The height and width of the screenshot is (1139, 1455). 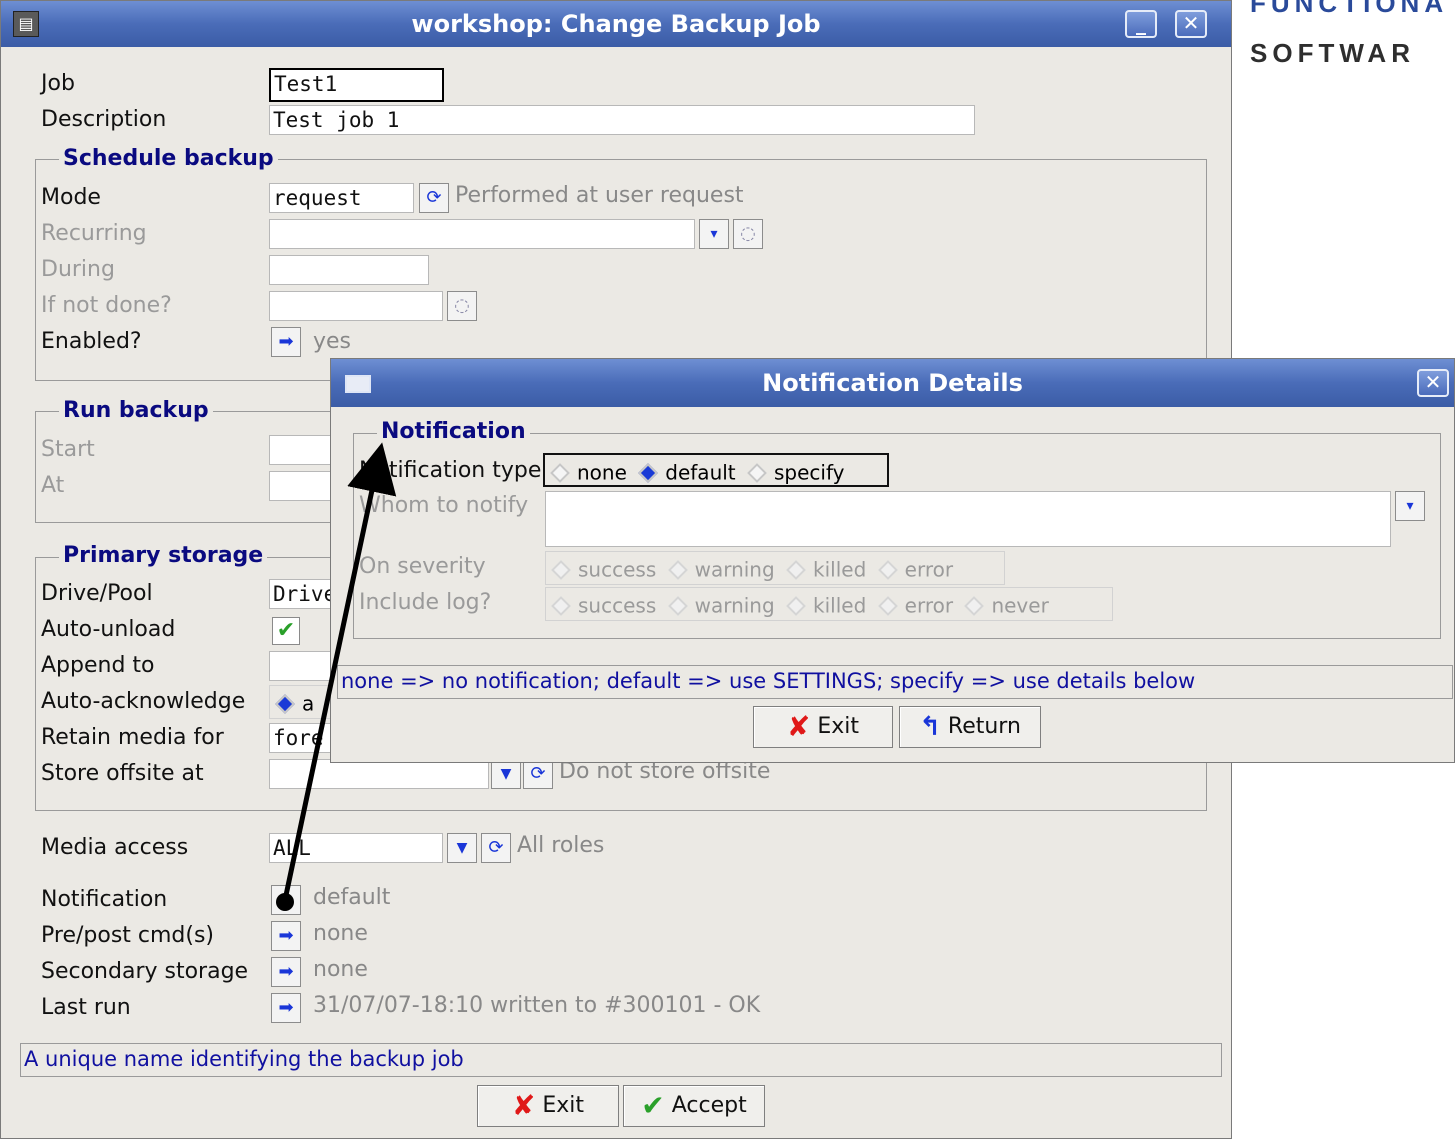 I want to click on radio-default: default, so click(x=684, y=472).